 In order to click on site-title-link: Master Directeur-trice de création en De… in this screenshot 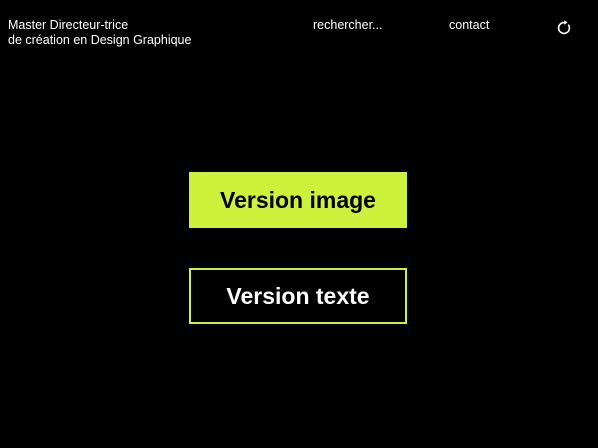, I will do `click(99, 33)`.